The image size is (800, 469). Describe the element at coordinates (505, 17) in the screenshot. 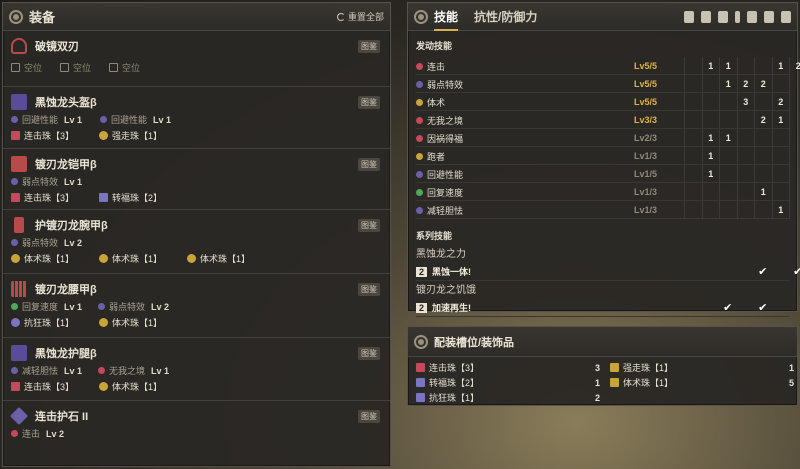

I see `tab-resistance-defense: 抗性/防御力` at that location.